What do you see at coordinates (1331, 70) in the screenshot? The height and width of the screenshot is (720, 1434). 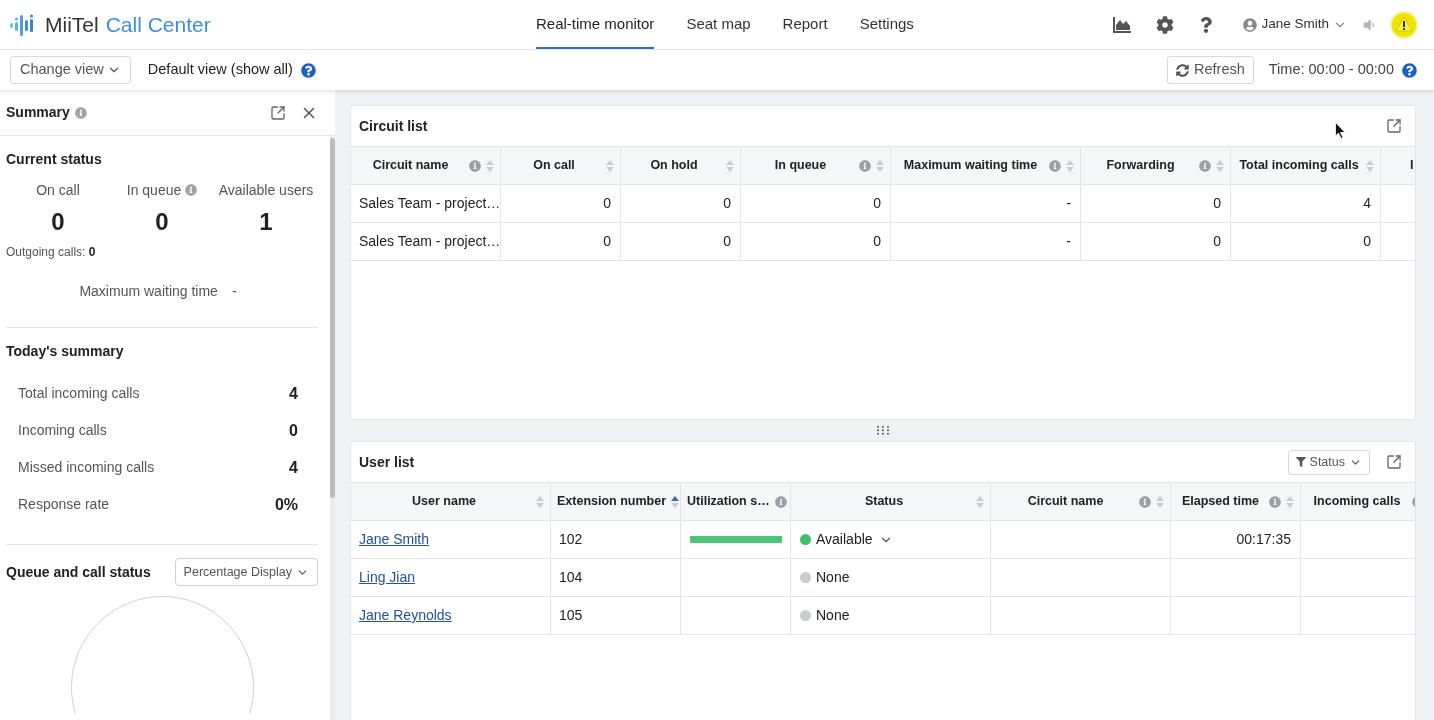 I see `time-range: Time: 00:00 - 00:00` at bounding box center [1331, 70].